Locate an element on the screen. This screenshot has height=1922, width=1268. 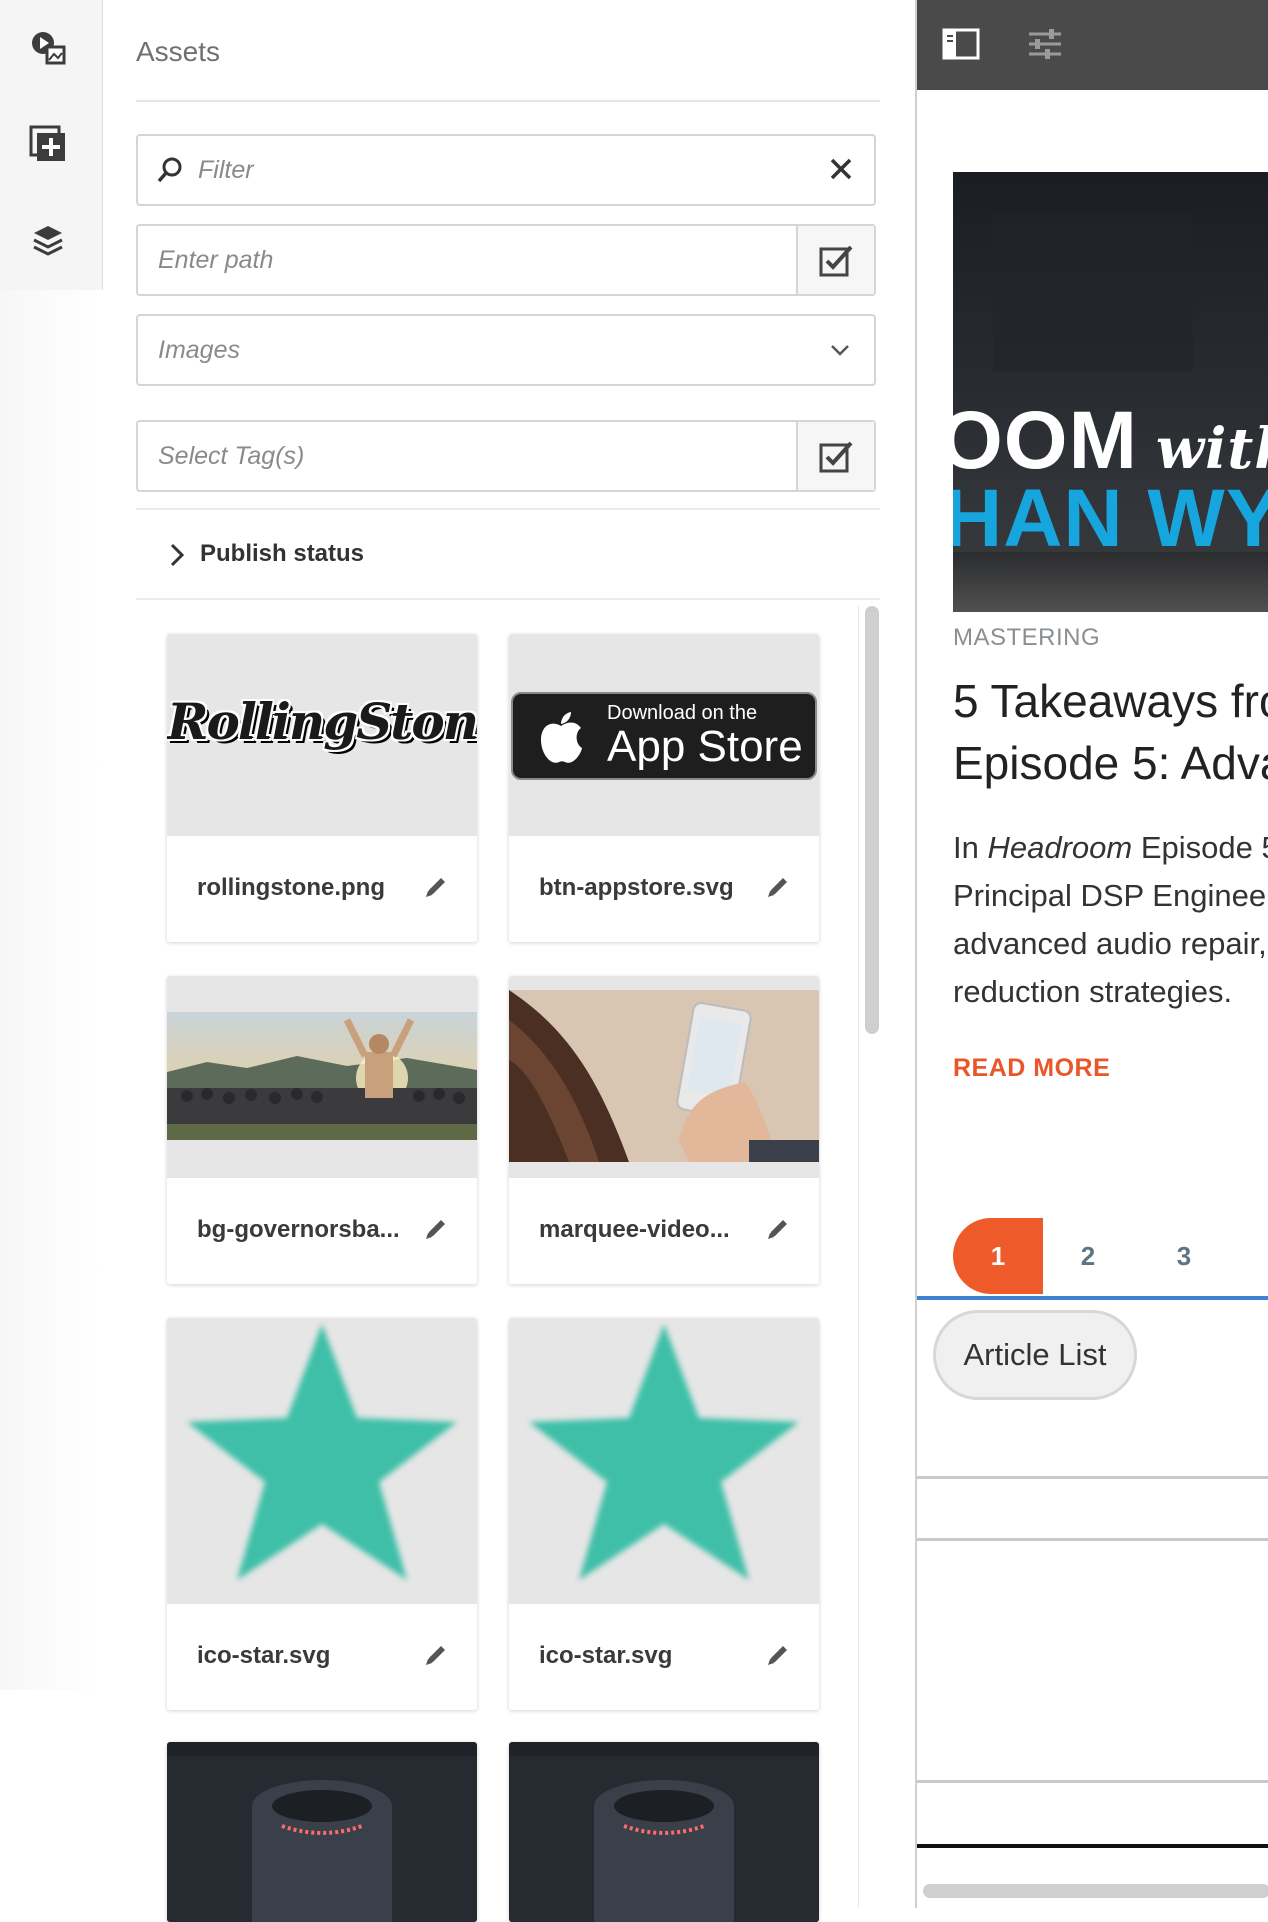
asset-name: btn-appstore.svg is located at coordinates (636, 887).